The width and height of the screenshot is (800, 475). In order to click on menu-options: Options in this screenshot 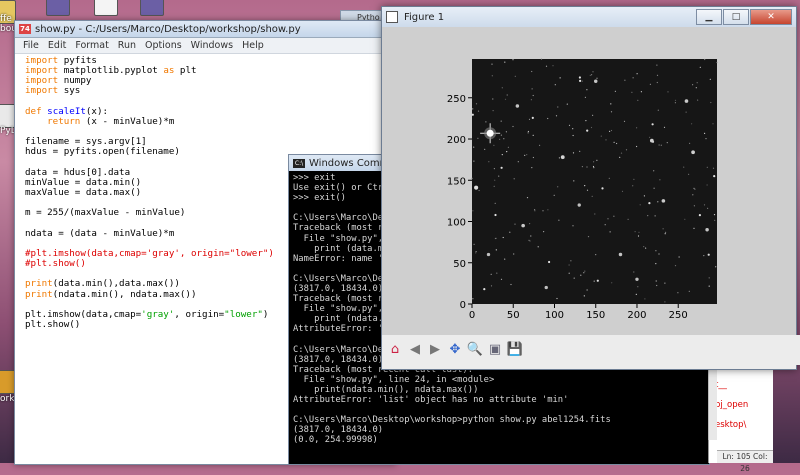, I will do `click(163, 45)`.